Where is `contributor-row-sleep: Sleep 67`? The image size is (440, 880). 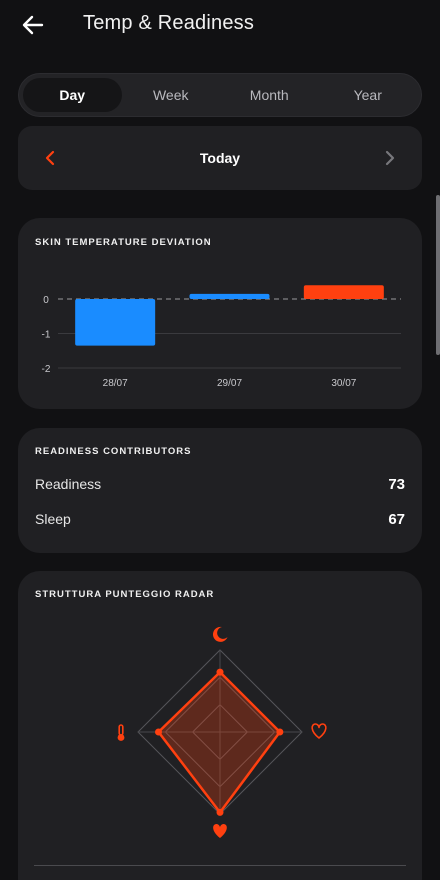
contributor-row-sleep: Sleep 67 is located at coordinates (220, 519).